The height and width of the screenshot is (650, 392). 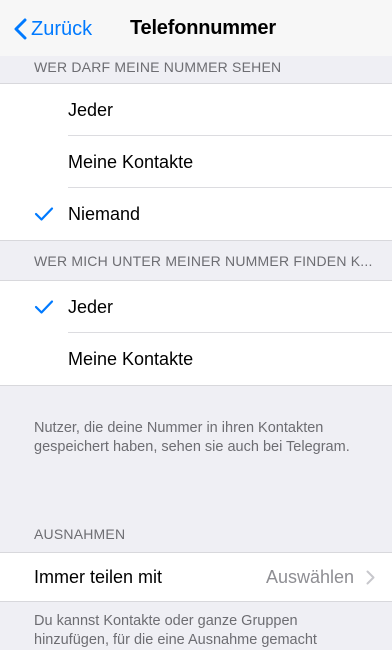 I want to click on option-nobody: Niemand, so click(x=196, y=214).